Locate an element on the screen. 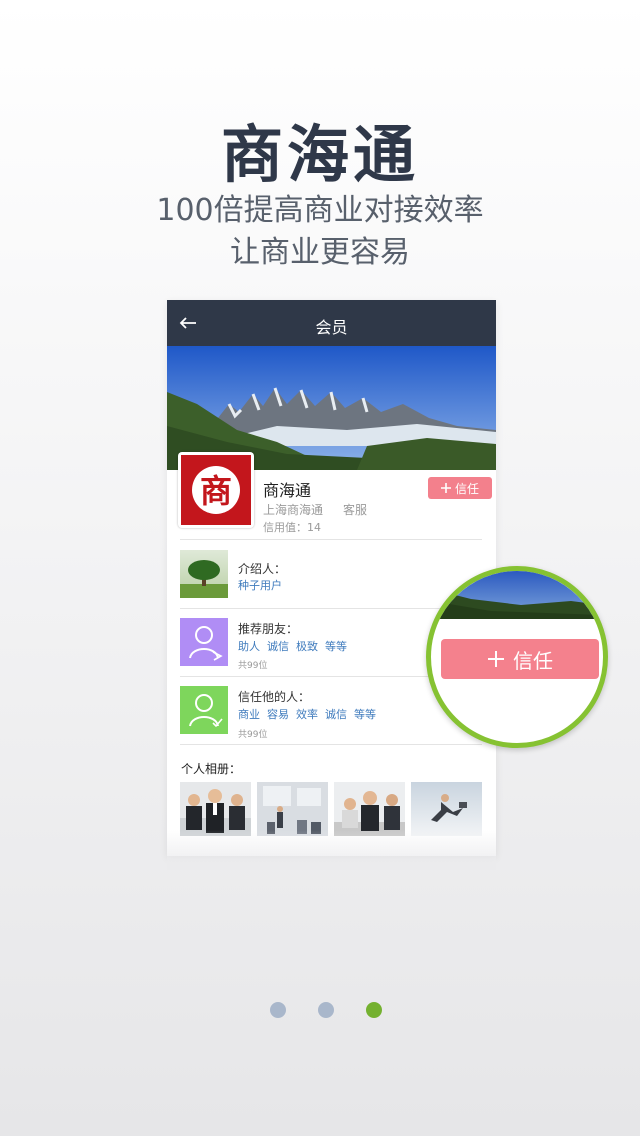 This screenshot has height=1136, width=640. trusters-tags: 商业 容易 效率 诚信 等等 is located at coordinates (307, 714).